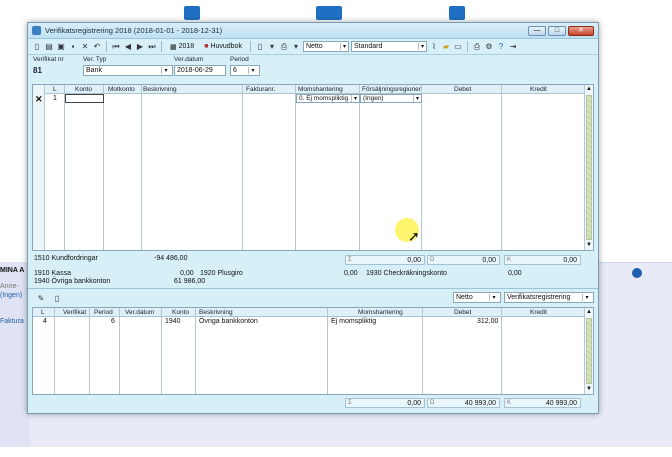 This screenshot has height=457, width=672. I want to click on delete-row-icon: ✕, so click(39, 99).